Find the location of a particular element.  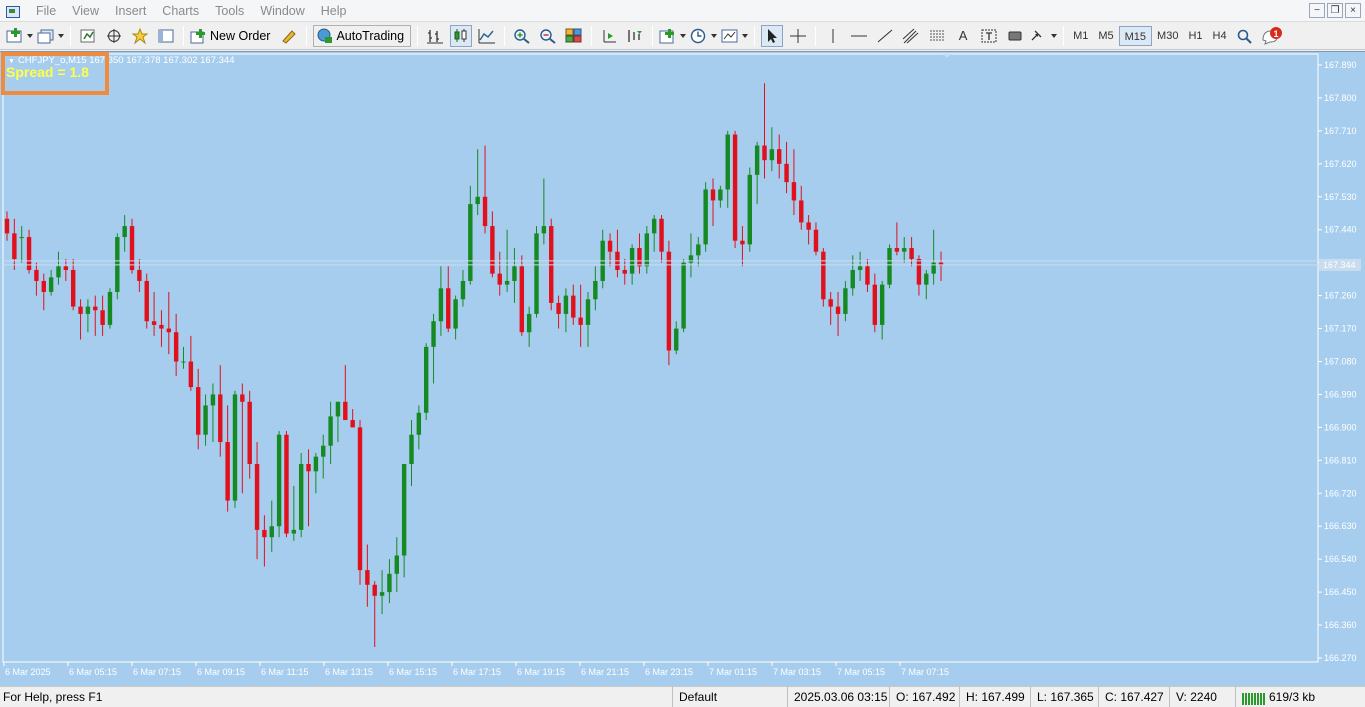

close-button: × is located at coordinates (1353, 10).